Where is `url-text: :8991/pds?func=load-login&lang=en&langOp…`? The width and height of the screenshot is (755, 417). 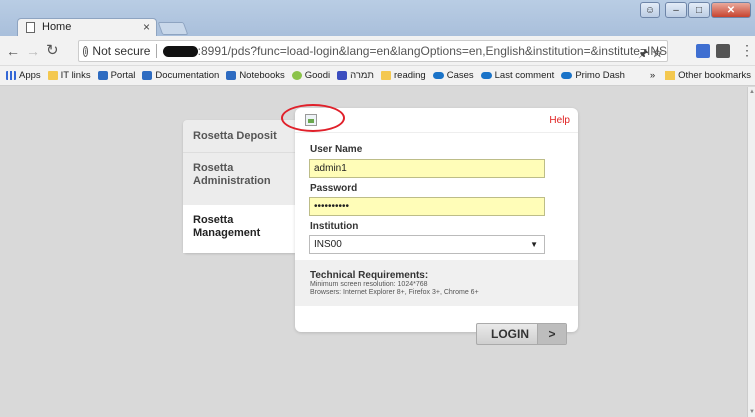 url-text: :8991/pds?func=load-login&lang=en&langOp… is located at coordinates (432, 51).